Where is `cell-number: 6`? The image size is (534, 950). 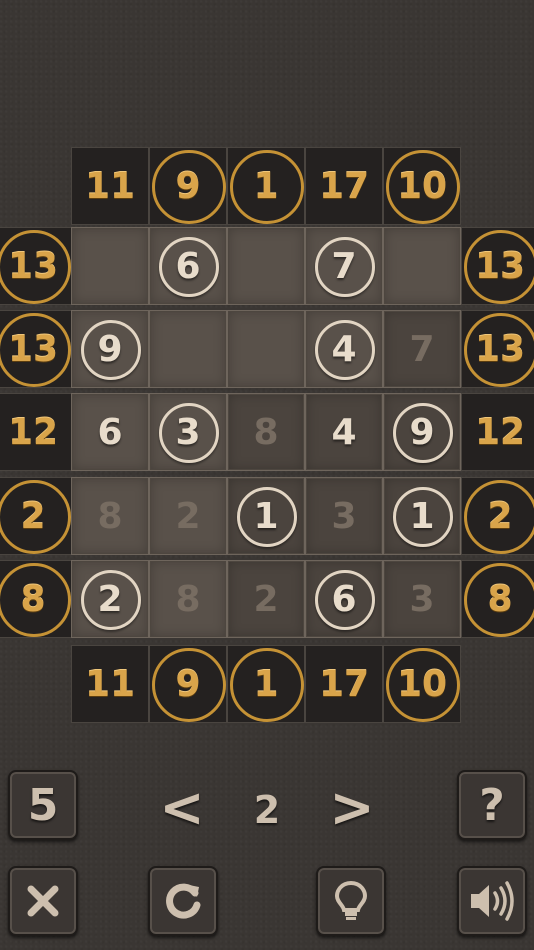
cell-number: 6 is located at coordinates (110, 432).